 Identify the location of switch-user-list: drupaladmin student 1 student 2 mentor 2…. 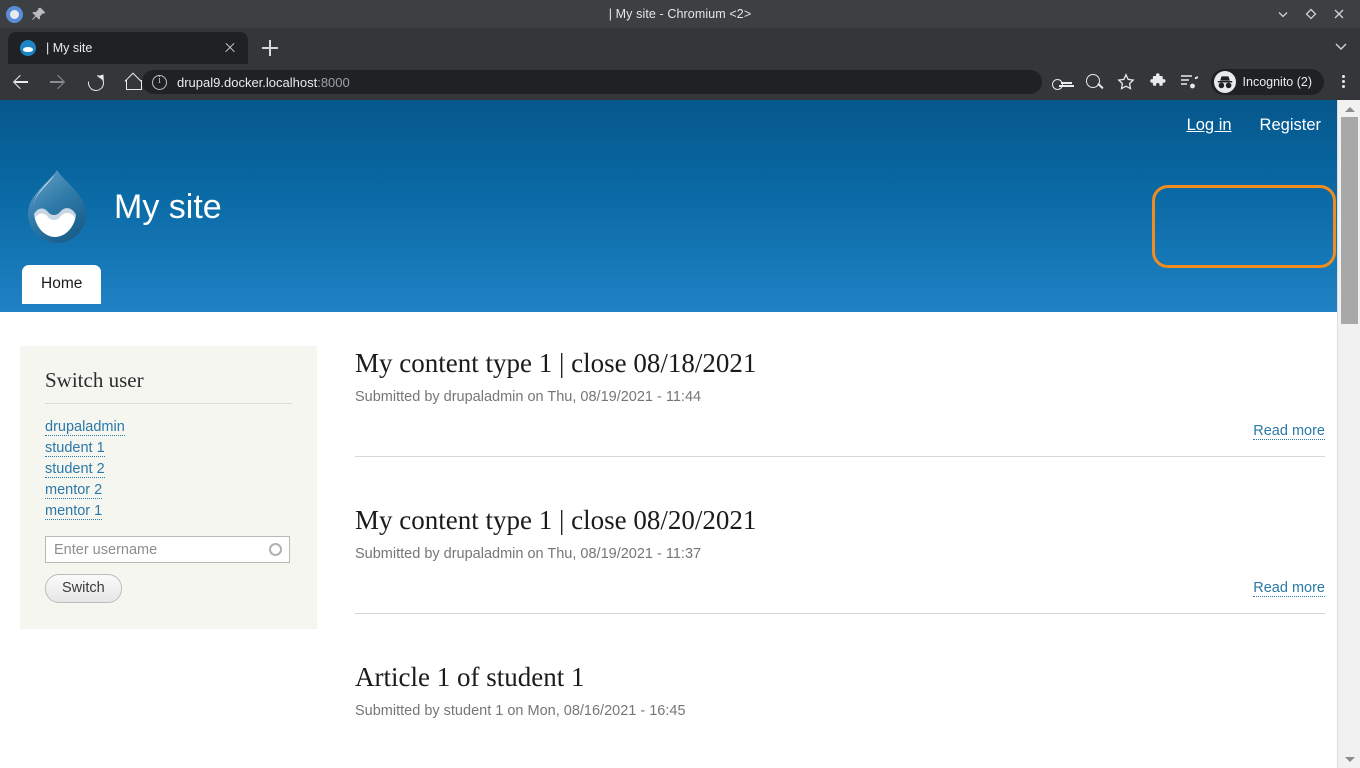
(168, 469).